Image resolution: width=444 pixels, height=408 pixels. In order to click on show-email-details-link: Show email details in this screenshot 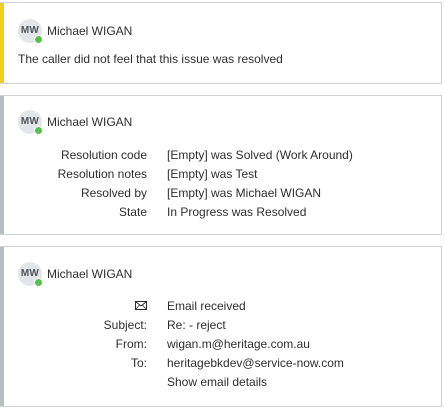, I will do `click(217, 382)`.